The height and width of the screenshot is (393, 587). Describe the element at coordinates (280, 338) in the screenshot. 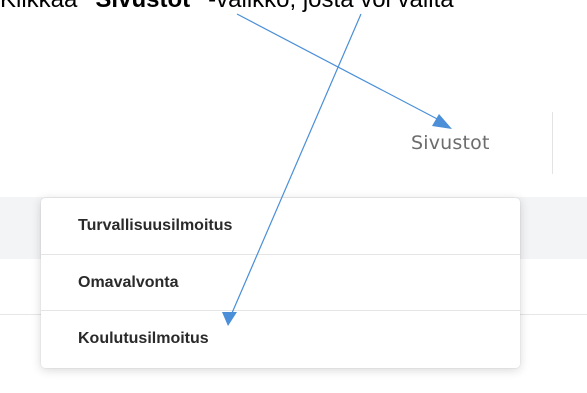

I see `menu-item-koulutusilmoitus: Koulutusilmoitus` at that location.